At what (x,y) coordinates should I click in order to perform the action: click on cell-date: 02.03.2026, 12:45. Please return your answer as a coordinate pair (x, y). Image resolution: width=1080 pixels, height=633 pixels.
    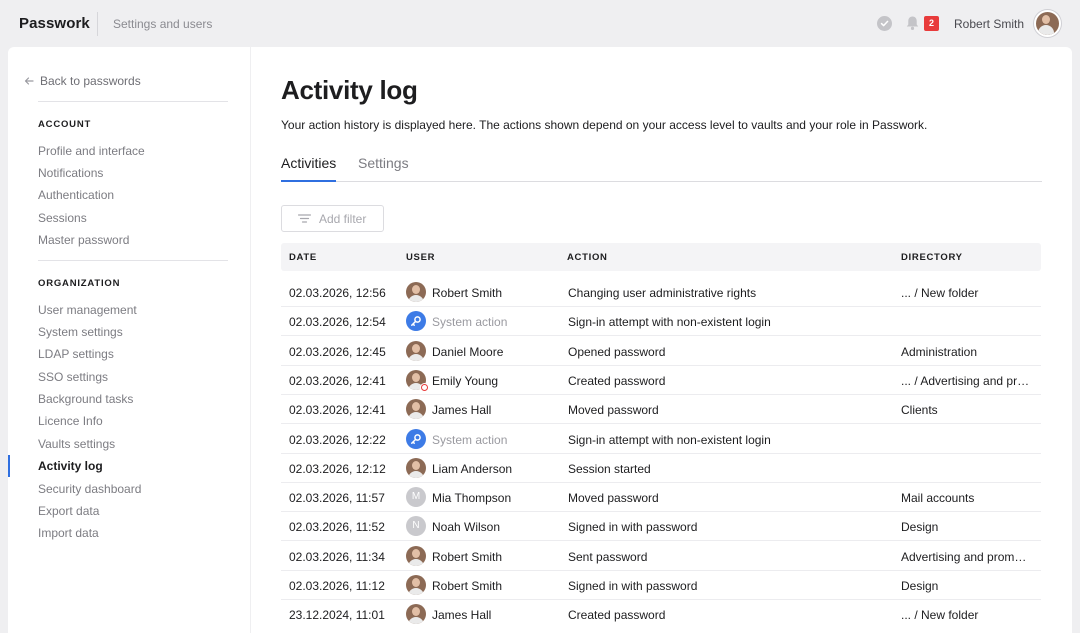
    Looking at the image, I should click on (337, 351).